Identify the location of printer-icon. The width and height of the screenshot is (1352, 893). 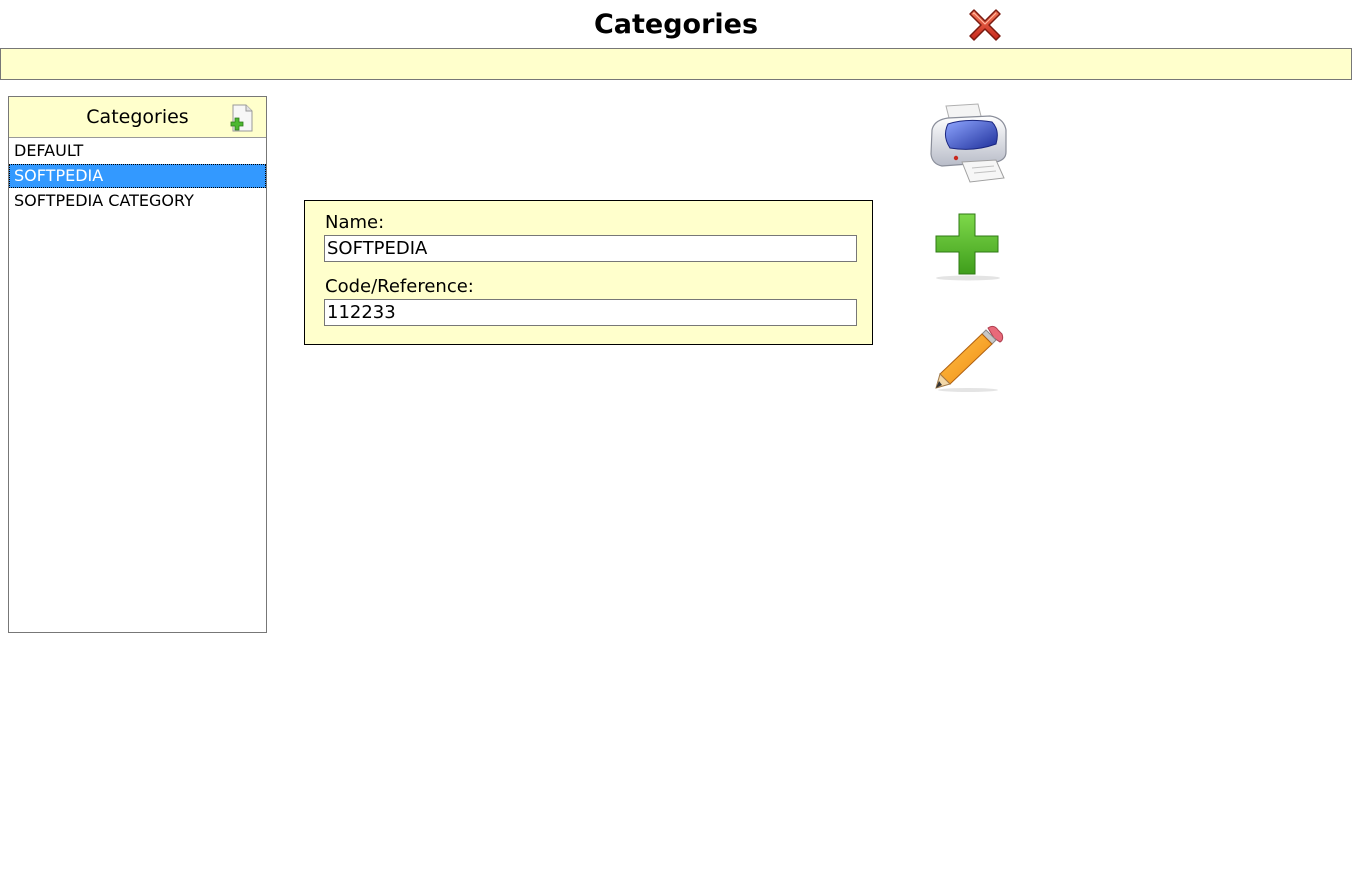
(968, 143).